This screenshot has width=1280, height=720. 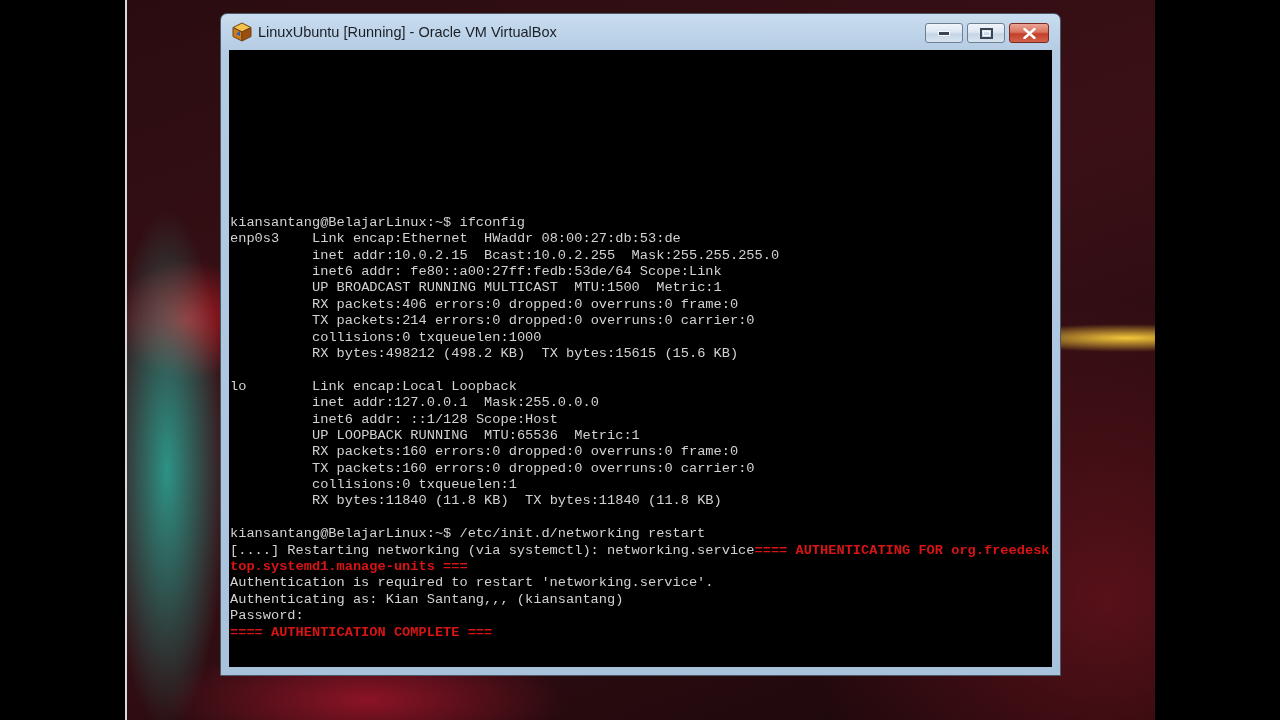 What do you see at coordinates (427, 600) in the screenshot?
I see `terminal-line: Authenticating as: Kian Santang,,, (kiansantang)` at bounding box center [427, 600].